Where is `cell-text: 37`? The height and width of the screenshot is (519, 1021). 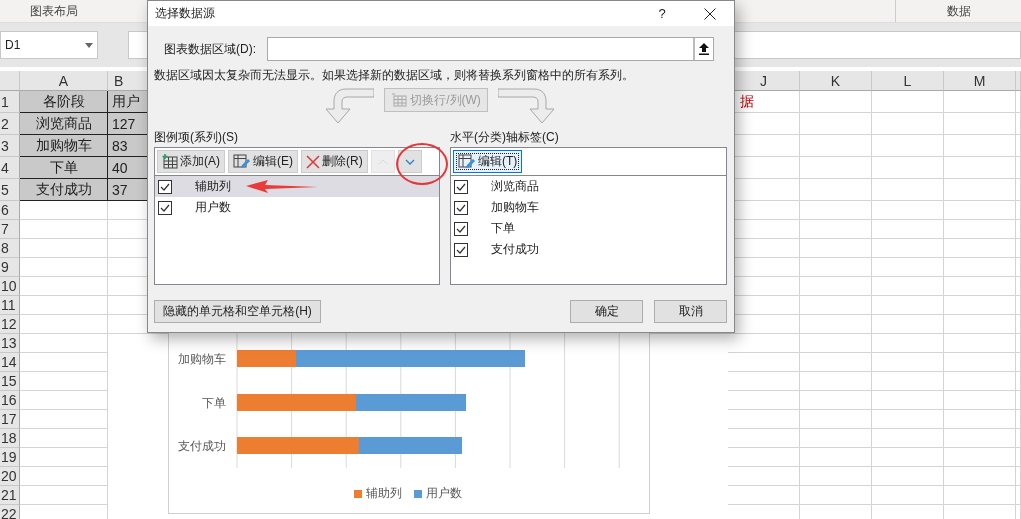
cell-text: 37 is located at coordinates (120, 189).